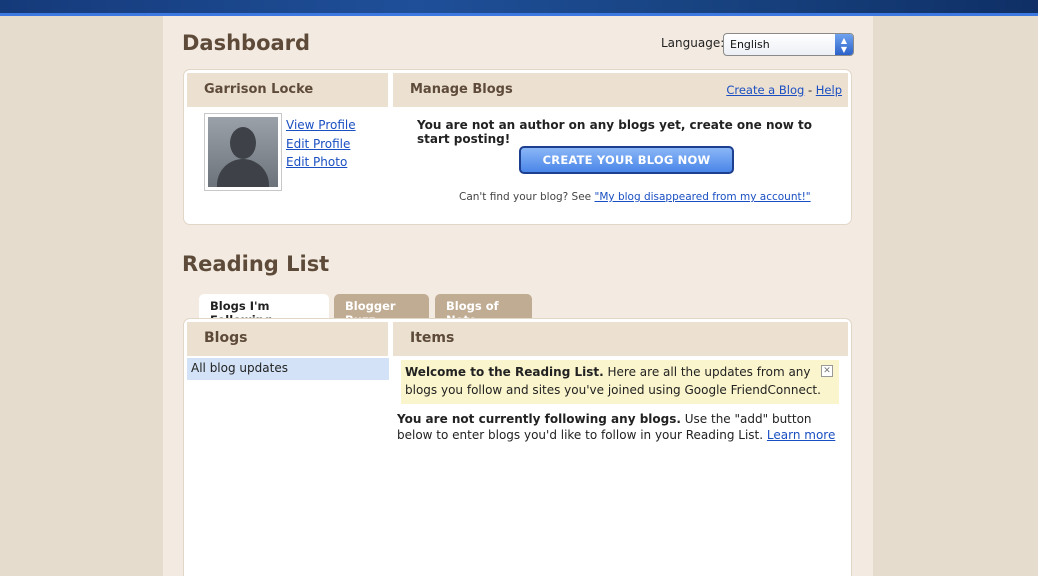 This screenshot has height=576, width=1038. What do you see at coordinates (287, 339) in the screenshot?
I see `blogs-header: Blogs` at bounding box center [287, 339].